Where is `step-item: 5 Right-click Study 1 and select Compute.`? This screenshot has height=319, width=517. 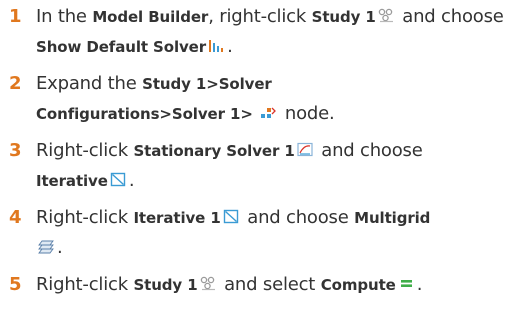
step-item: 5 Right-click Study 1 and select Compute. is located at coordinates (258, 285).